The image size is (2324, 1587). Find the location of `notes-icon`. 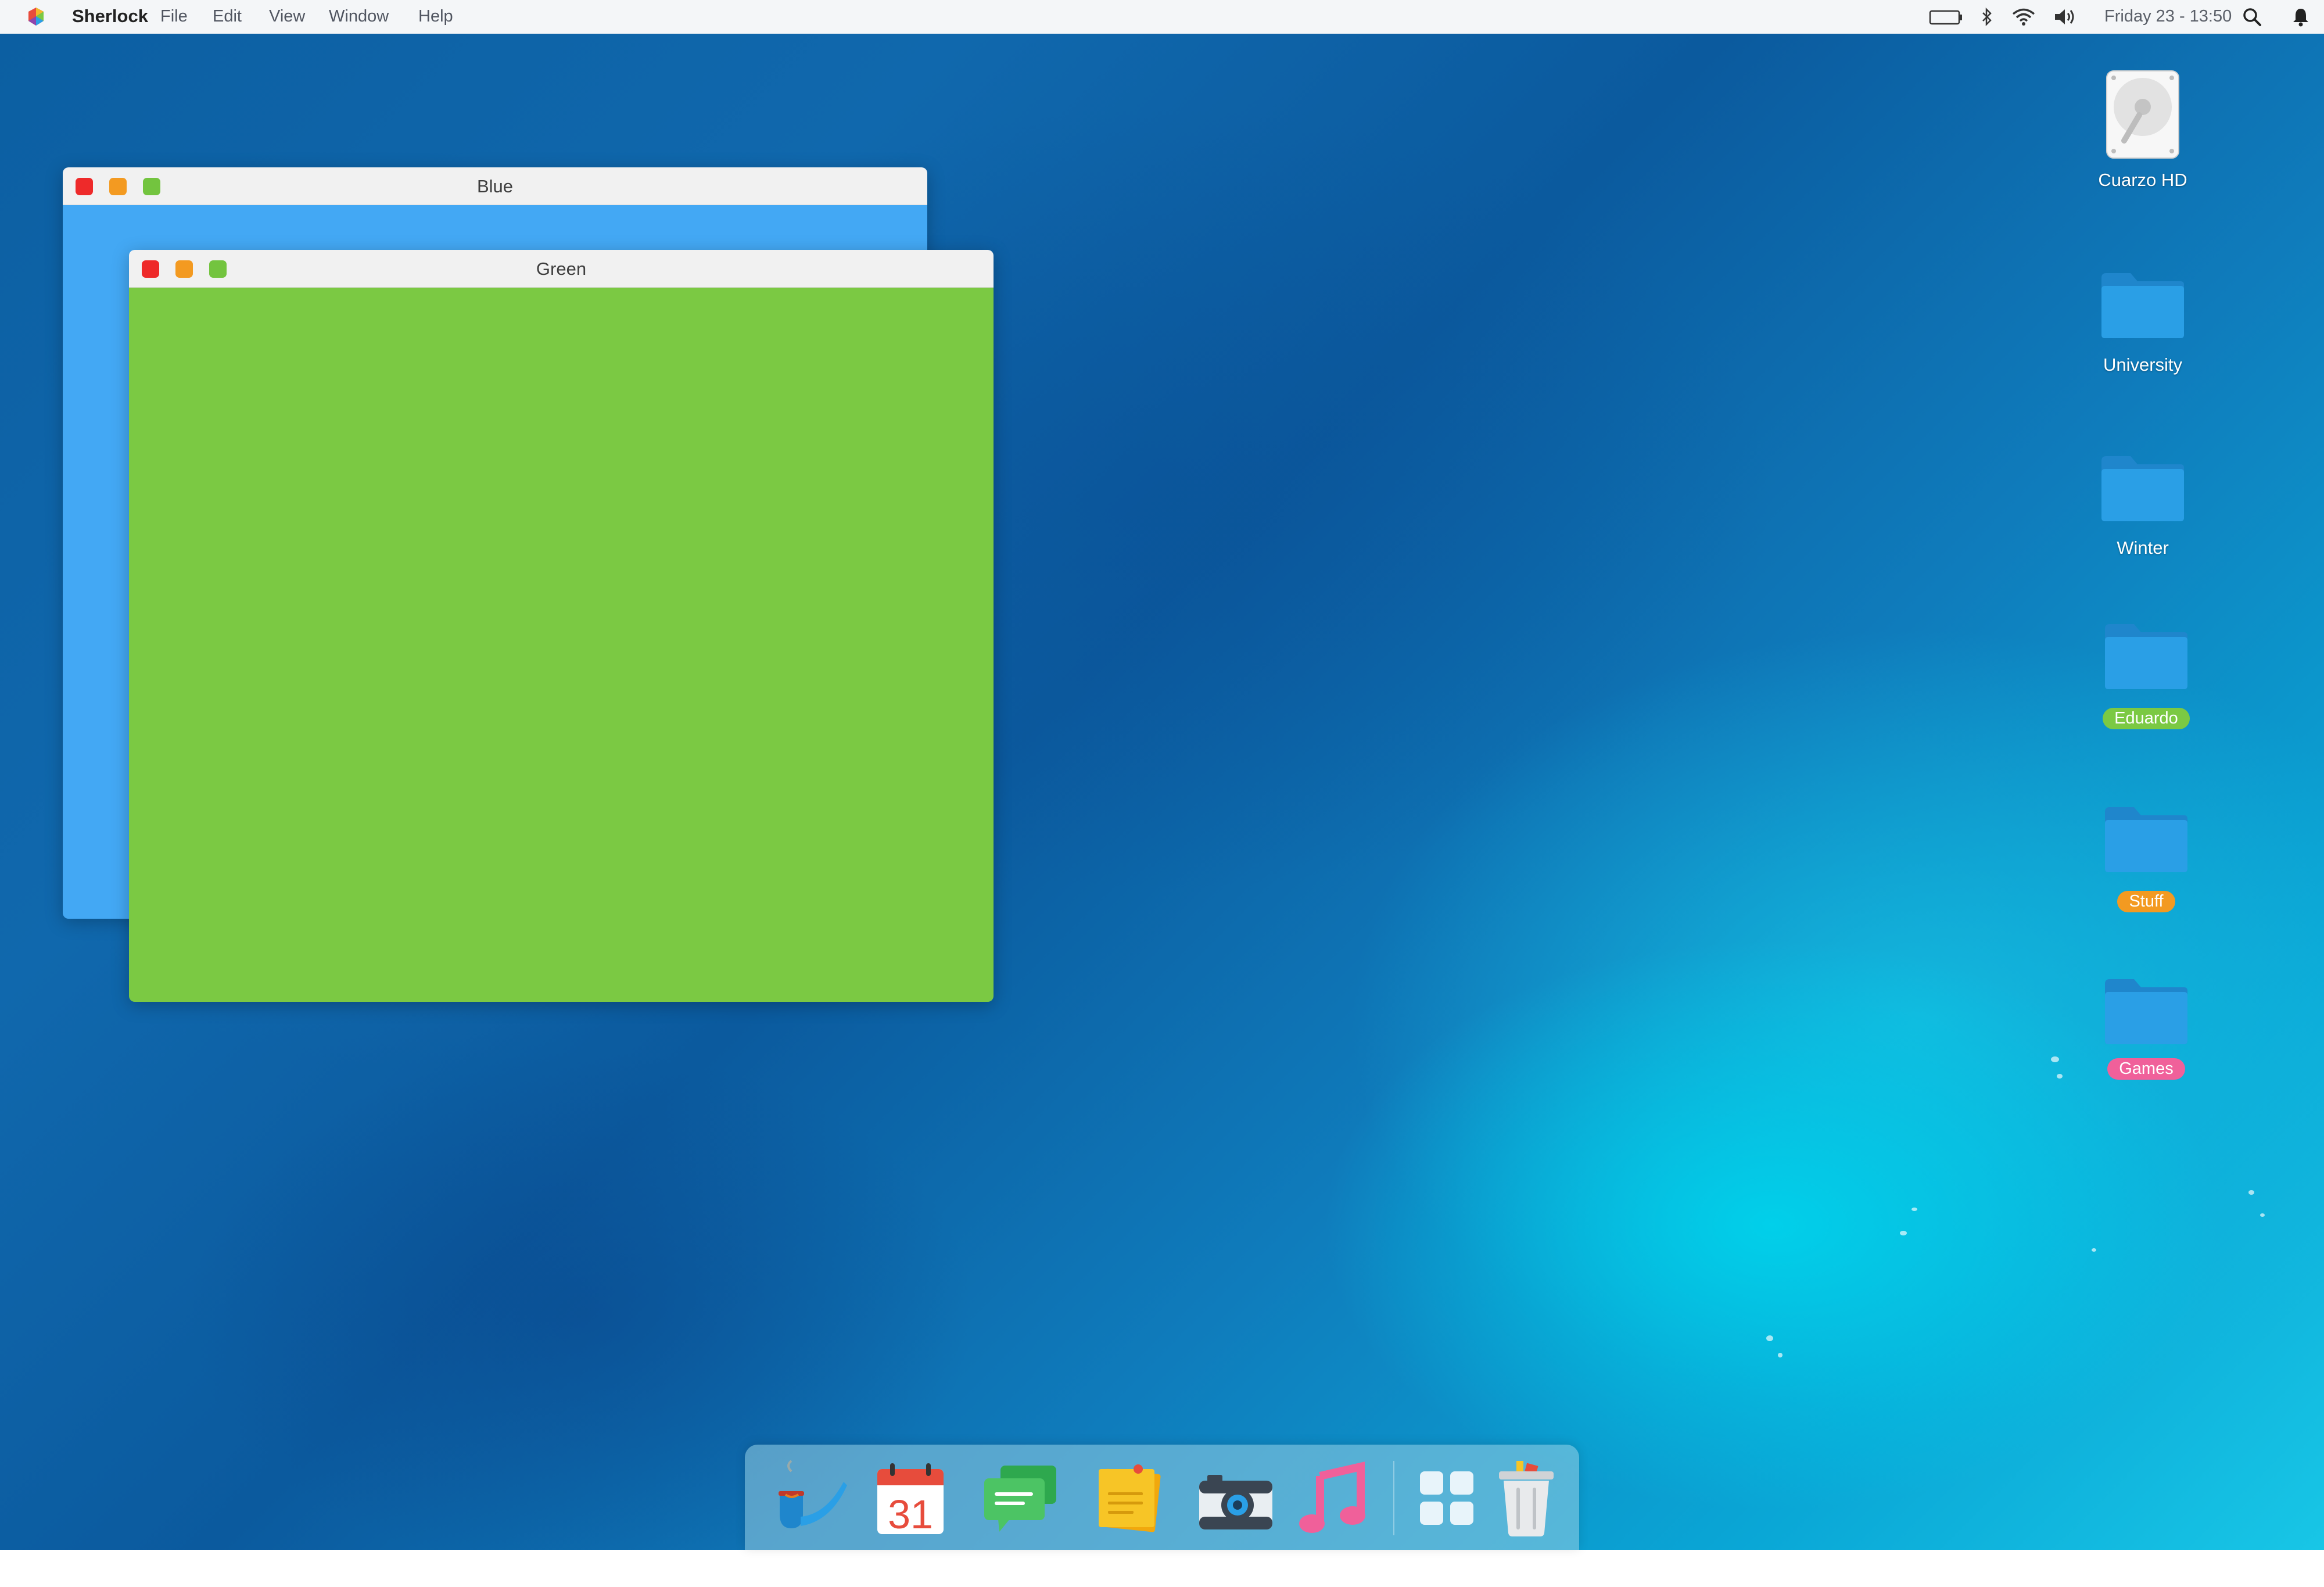

notes-icon is located at coordinates (1128, 1499).